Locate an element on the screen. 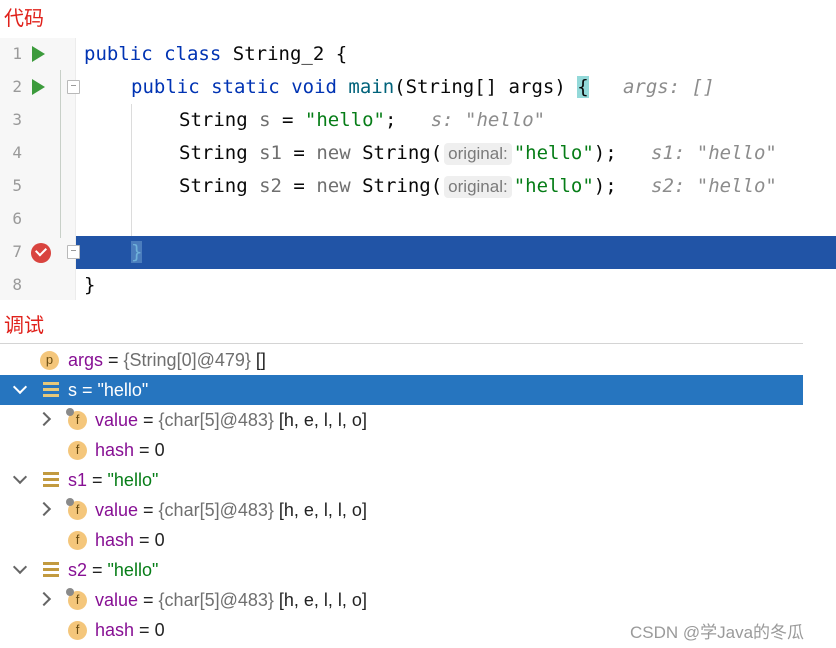 This screenshot has height=648, width=836. code-line-7-current-execution: 7 } is located at coordinates (418, 252).